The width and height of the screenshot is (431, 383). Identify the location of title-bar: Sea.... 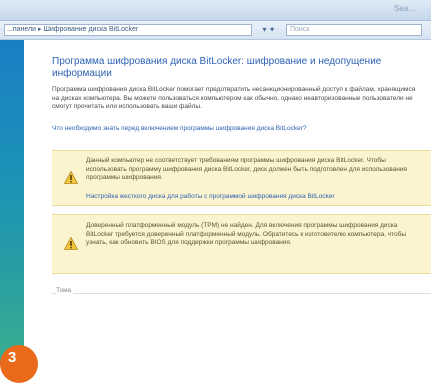
(215, 10).